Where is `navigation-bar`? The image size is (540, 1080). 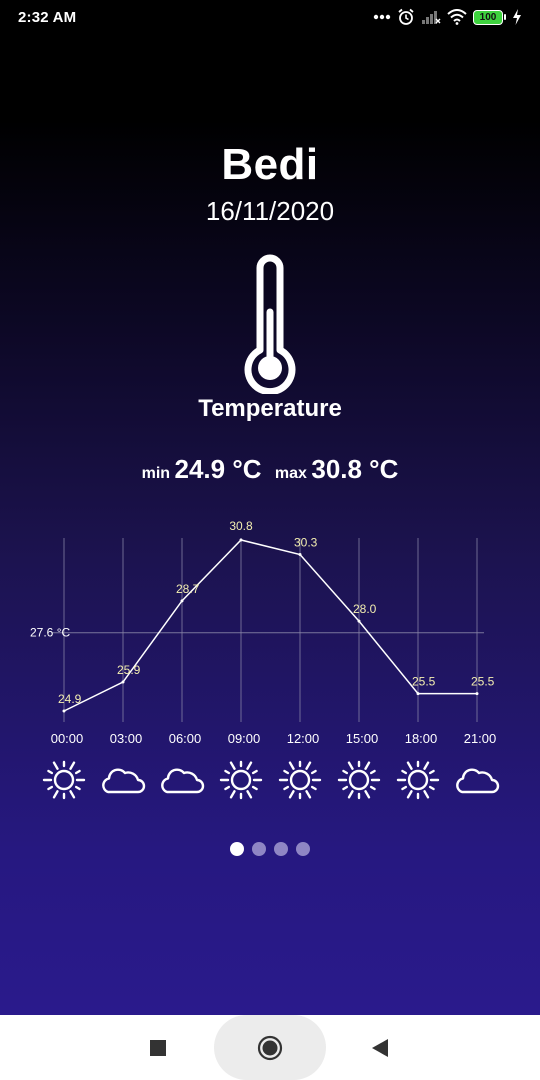 navigation-bar is located at coordinates (270, 1047).